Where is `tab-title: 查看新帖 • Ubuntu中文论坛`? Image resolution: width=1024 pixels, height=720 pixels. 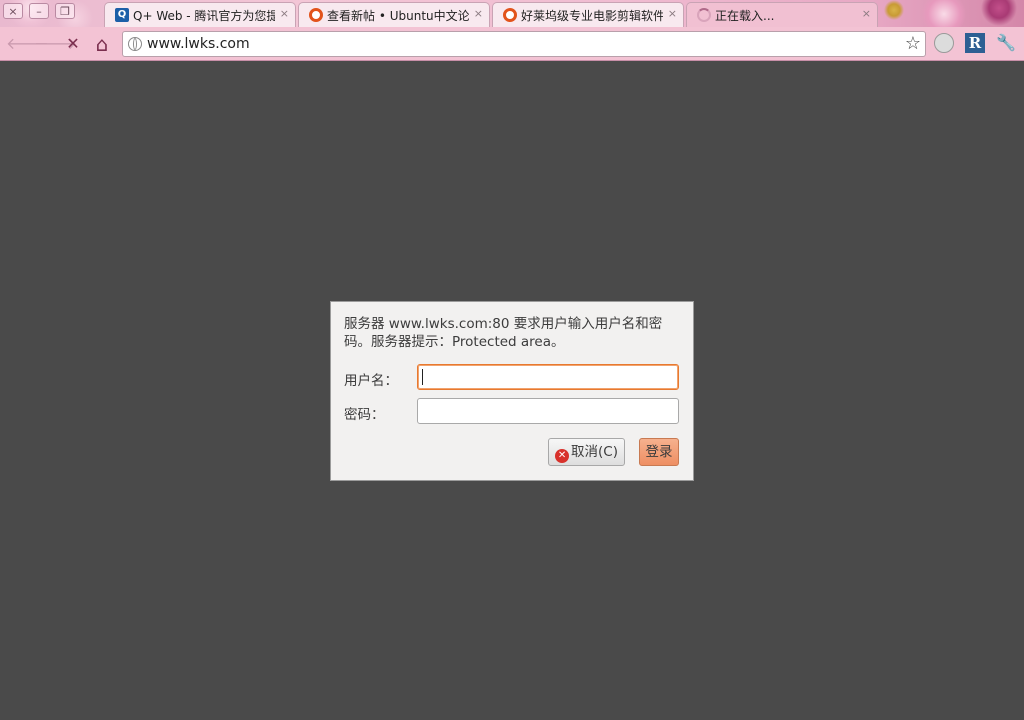 tab-title: 查看新帖 • Ubuntu中文论坛 is located at coordinates (398, 16).